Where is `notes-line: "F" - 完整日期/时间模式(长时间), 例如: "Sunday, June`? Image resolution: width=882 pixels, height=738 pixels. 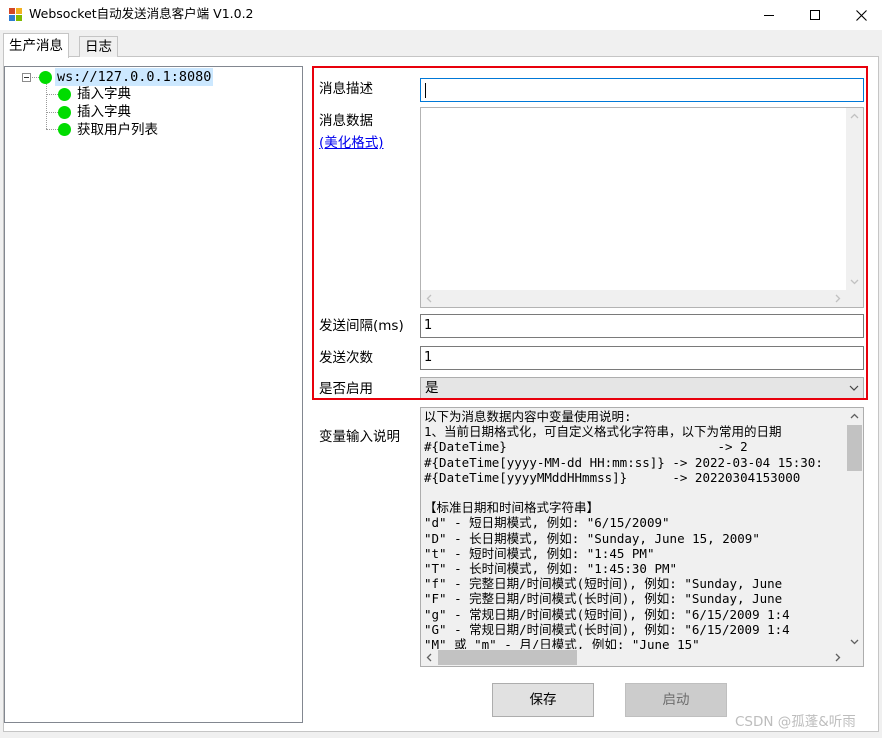
notes-line: "F" - 完整日期/时间模式(长时间), 例如: "Sunday, June is located at coordinates (603, 599).